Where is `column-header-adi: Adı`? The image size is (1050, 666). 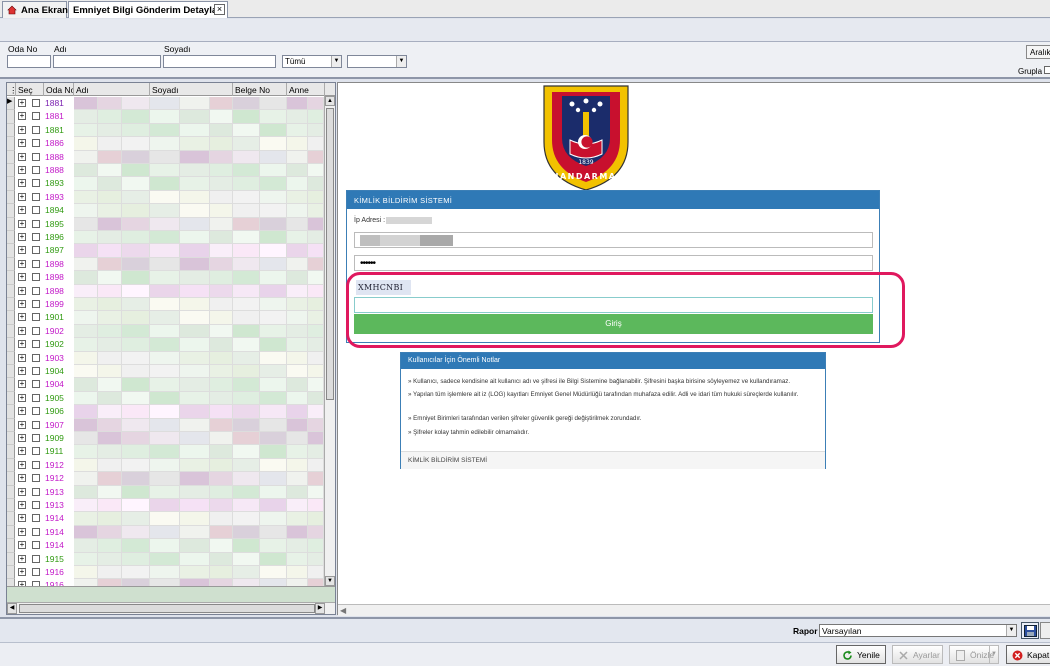
column-header-adi: Adı is located at coordinates (112, 89).